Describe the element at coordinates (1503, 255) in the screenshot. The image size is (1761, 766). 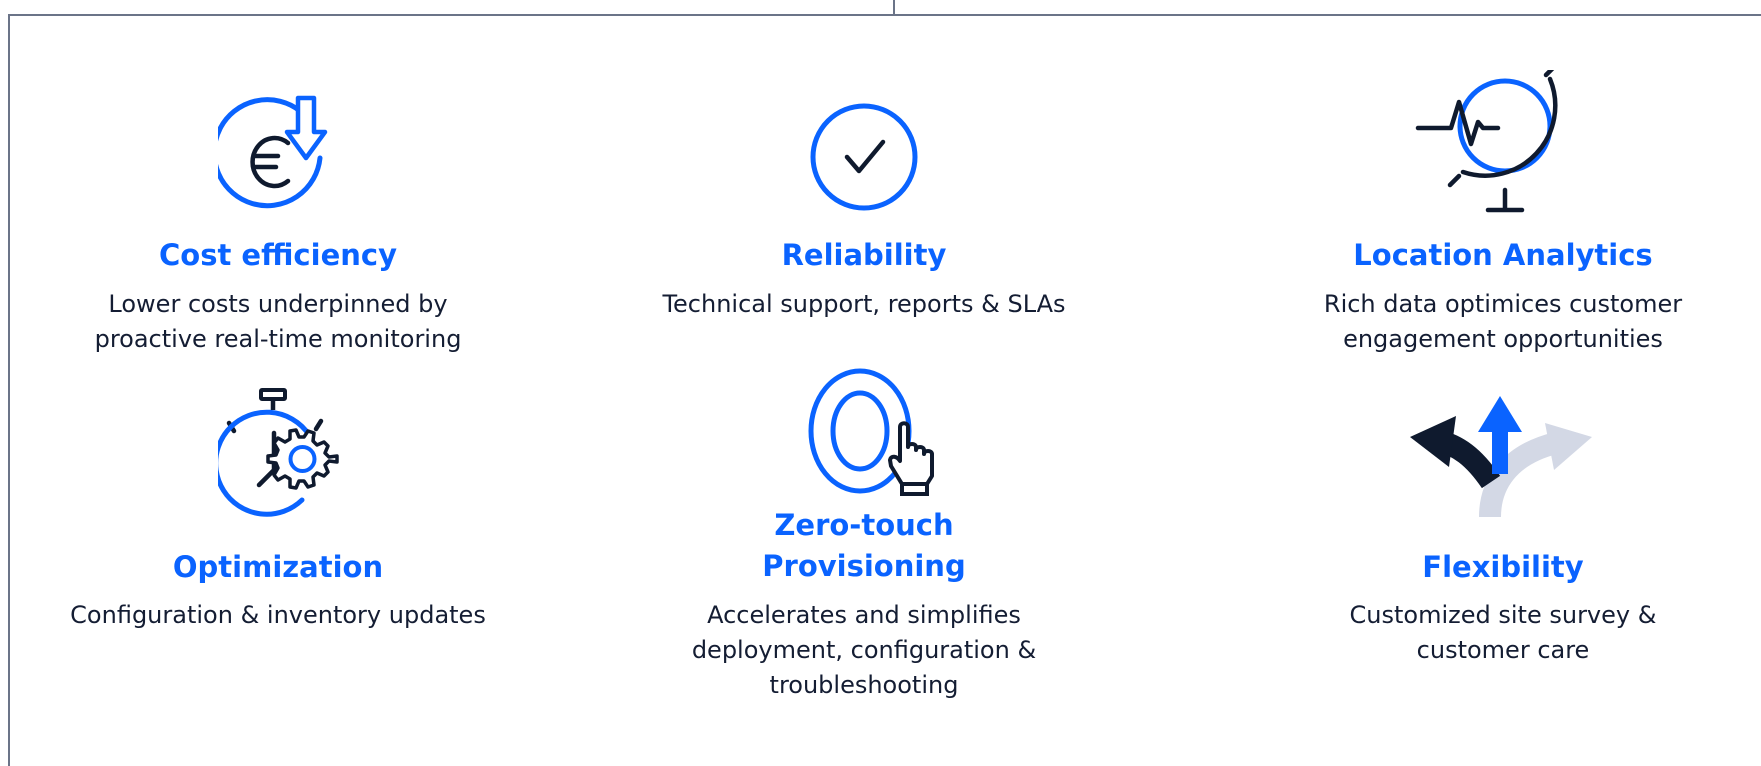
I see `feature-title: Location Analytics` at that location.